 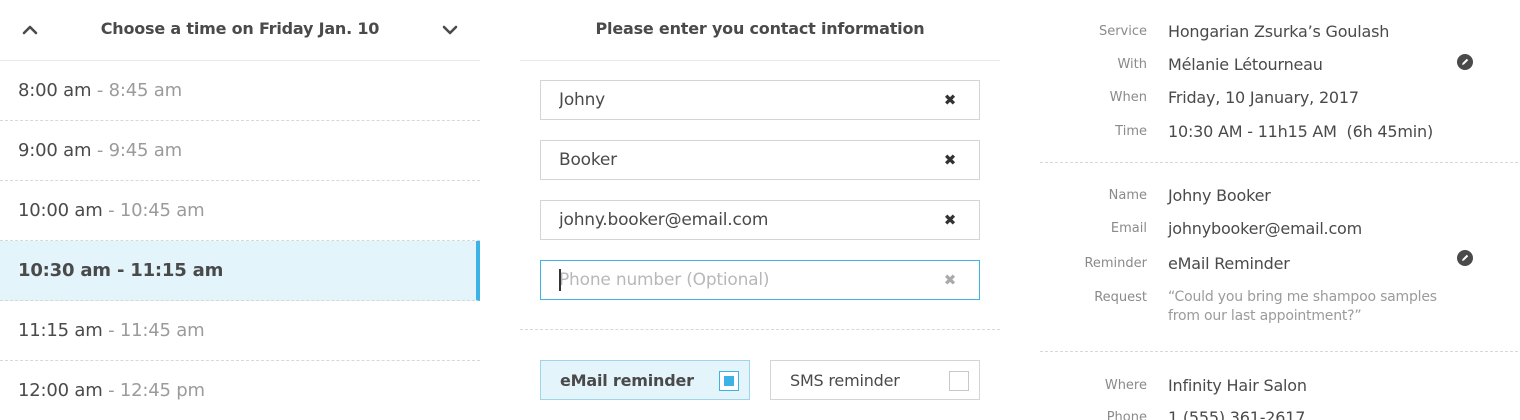 What do you see at coordinates (741, 280) in the screenshot?
I see `phone-input` at bounding box center [741, 280].